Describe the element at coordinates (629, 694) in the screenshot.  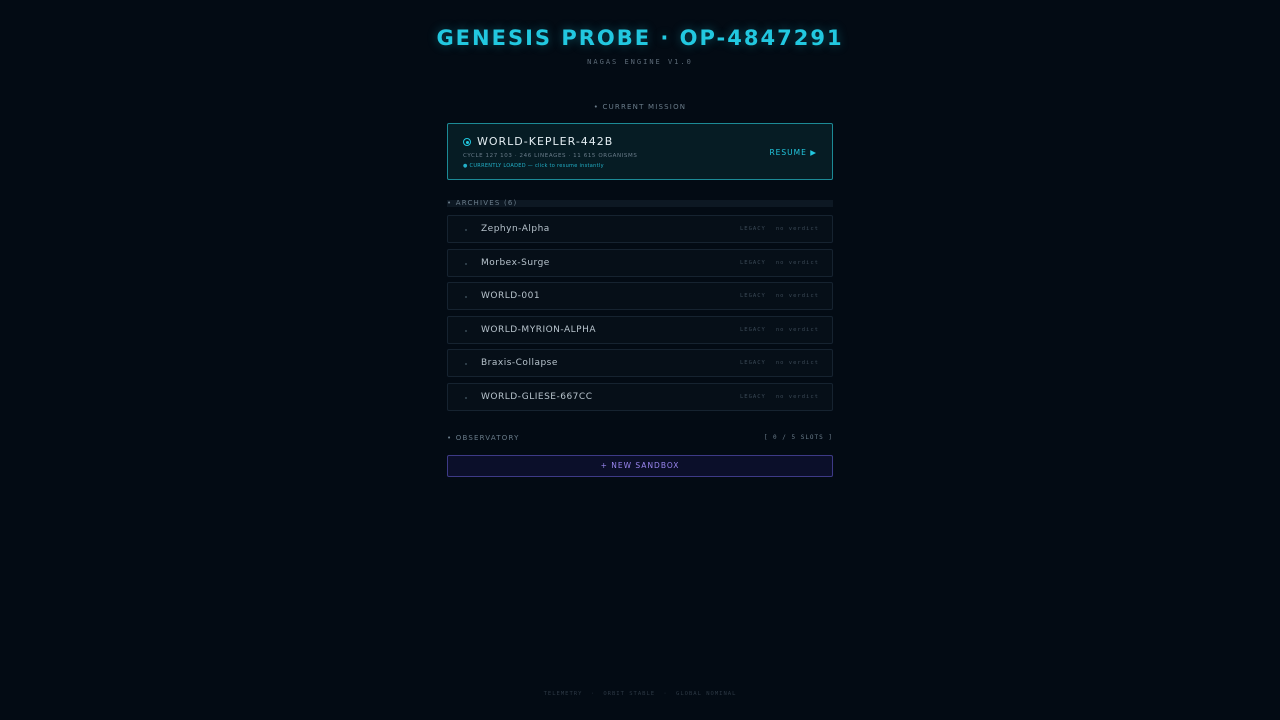
I see `footer-link-orbit: ORBIT STABLE` at that location.